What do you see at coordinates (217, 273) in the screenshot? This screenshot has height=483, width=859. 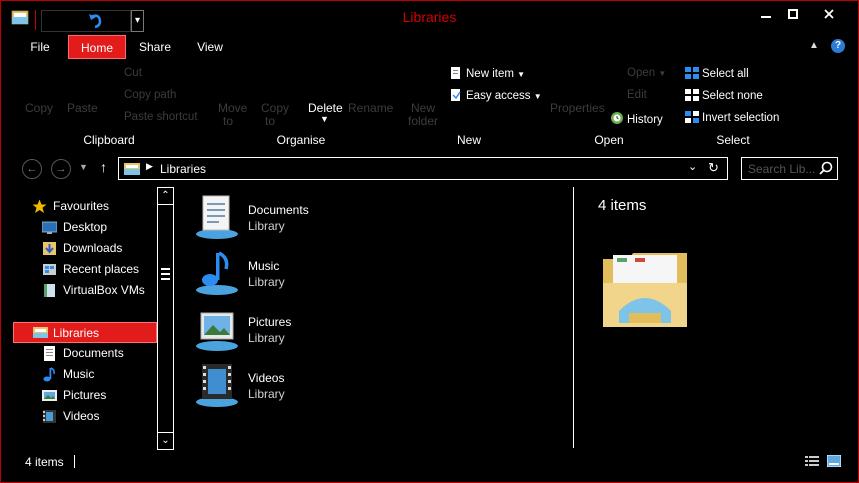 I see `music-library-icon` at bounding box center [217, 273].